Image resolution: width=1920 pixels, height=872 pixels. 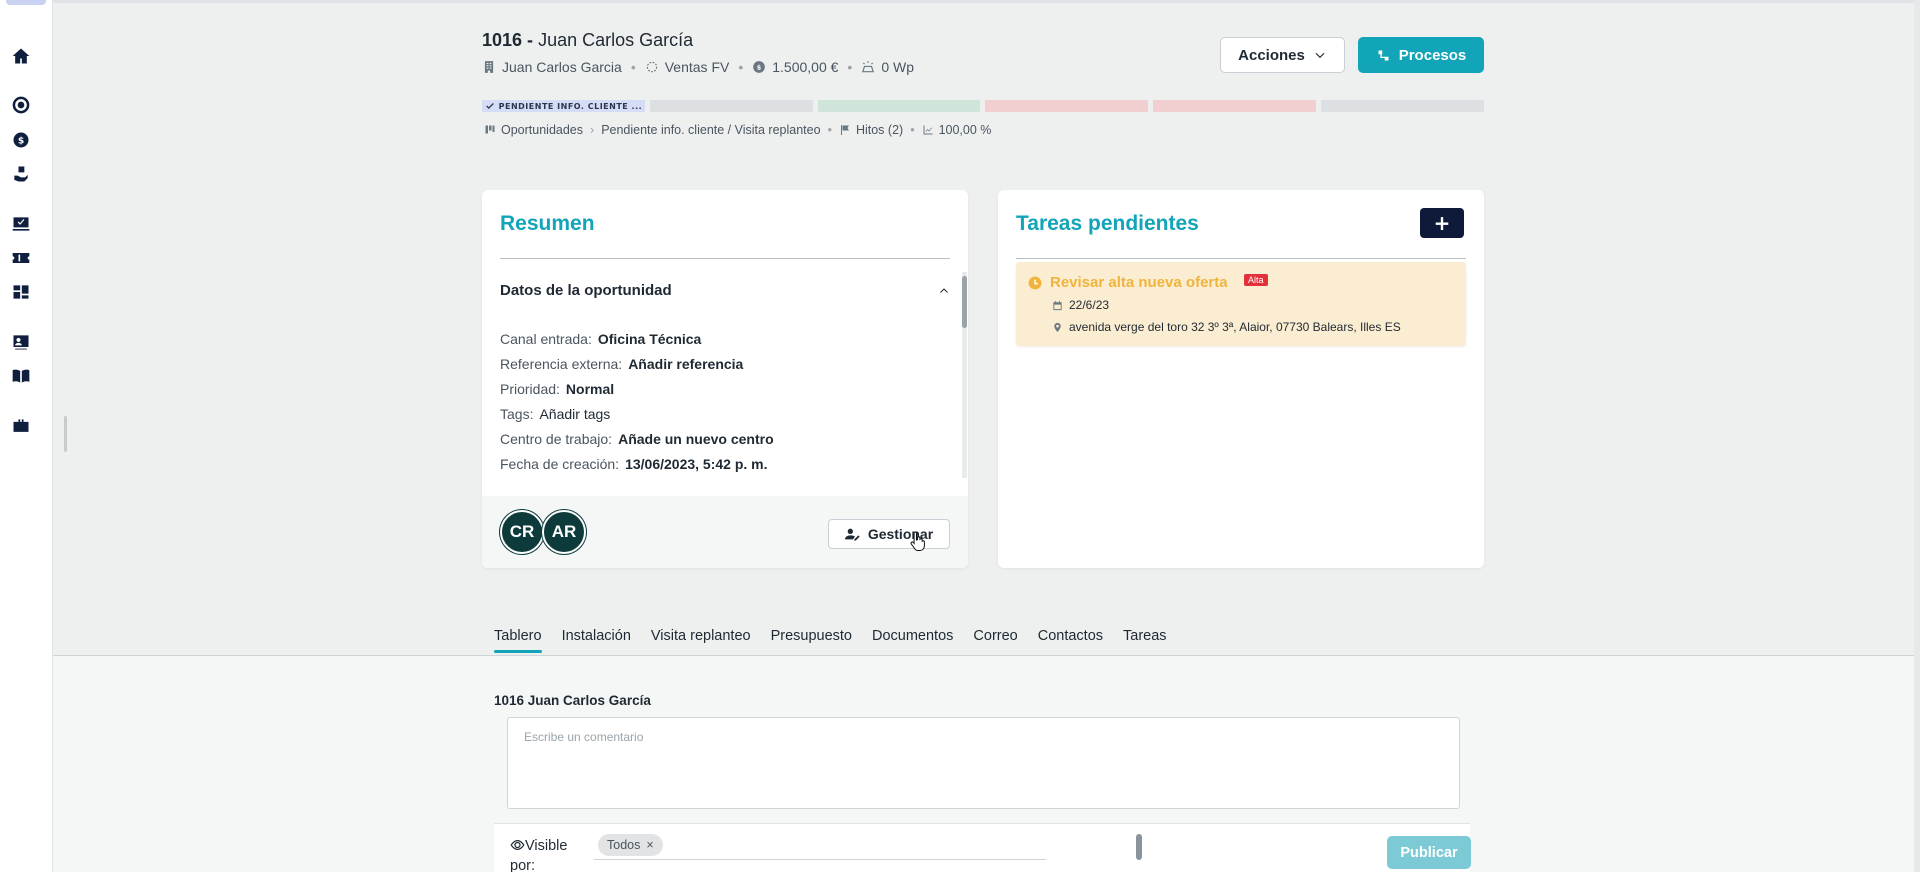 What do you see at coordinates (1271, 55) in the screenshot?
I see `actions-label: Acciones` at bounding box center [1271, 55].